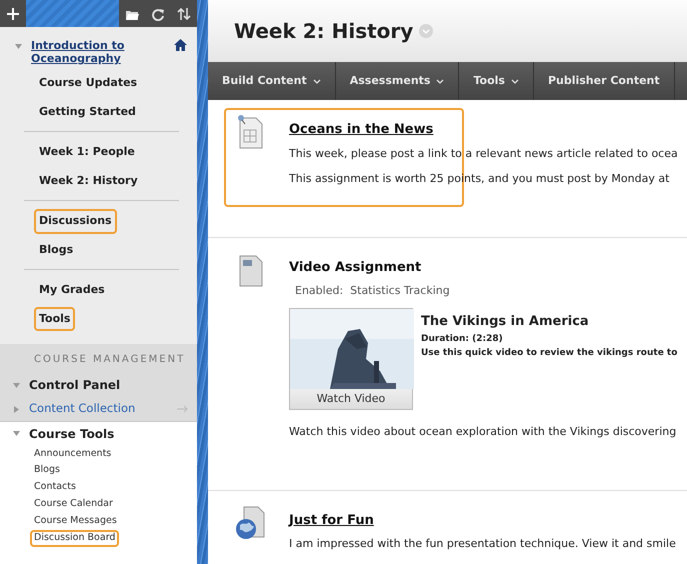 This screenshot has width=687, height=564. What do you see at coordinates (505, 321) in the screenshot?
I see `video-title: The Vikings in America` at bounding box center [505, 321].